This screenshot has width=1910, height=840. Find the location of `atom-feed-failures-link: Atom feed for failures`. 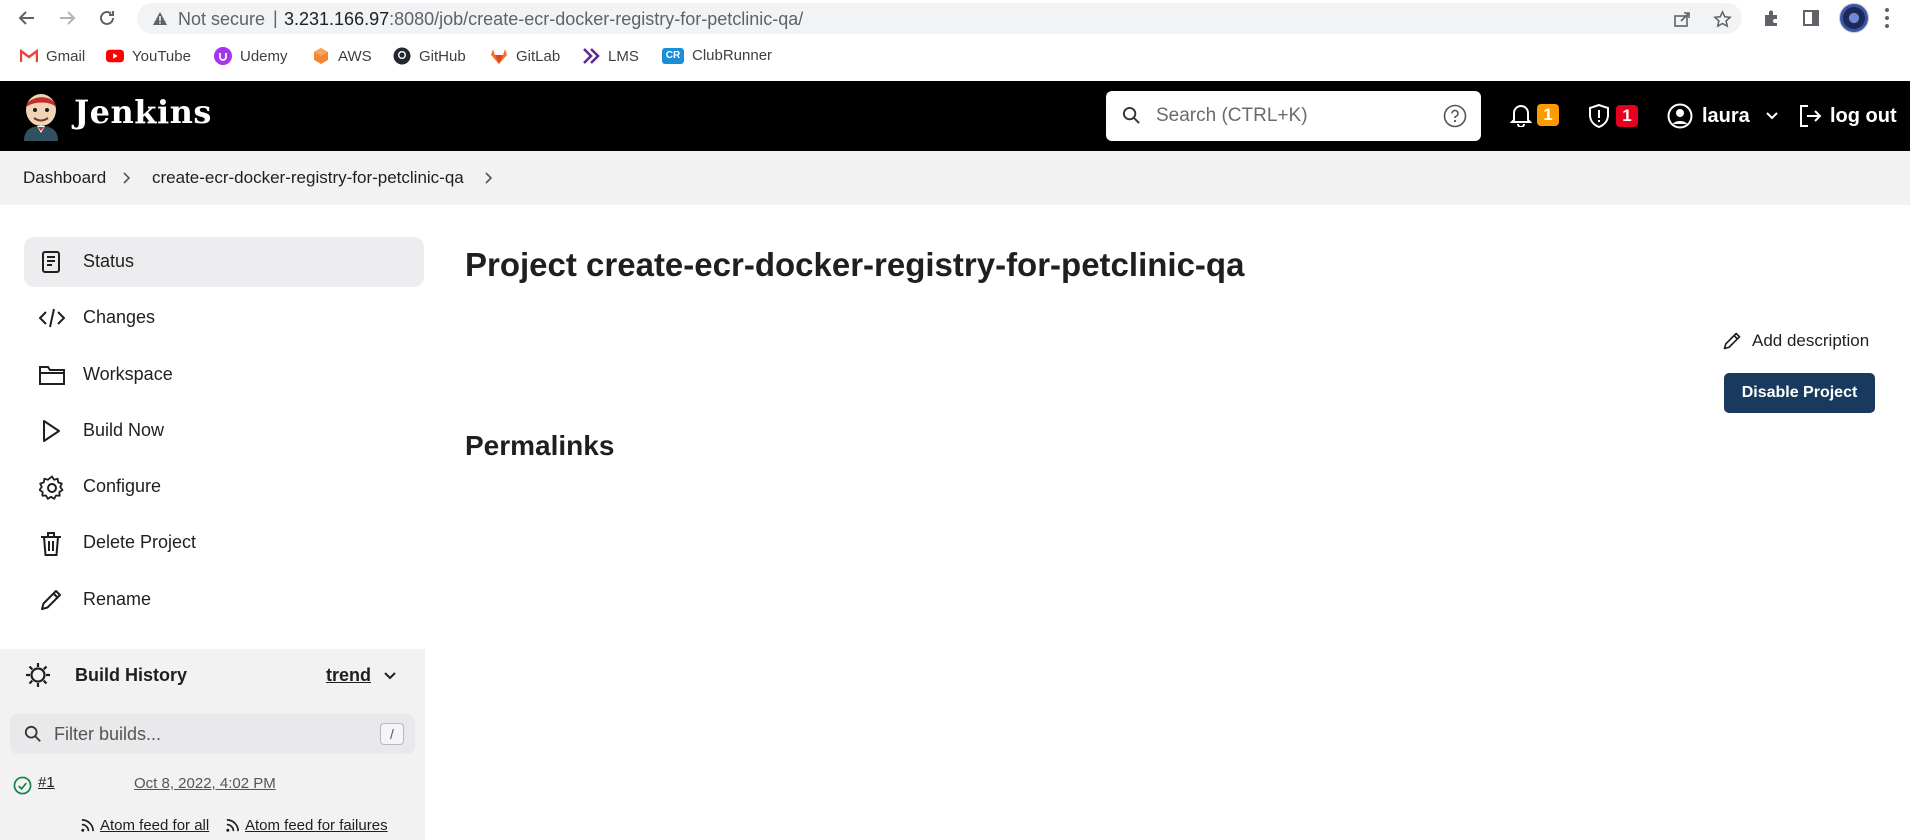

atom-feed-failures-link: Atom feed for failures is located at coordinates (306, 825).